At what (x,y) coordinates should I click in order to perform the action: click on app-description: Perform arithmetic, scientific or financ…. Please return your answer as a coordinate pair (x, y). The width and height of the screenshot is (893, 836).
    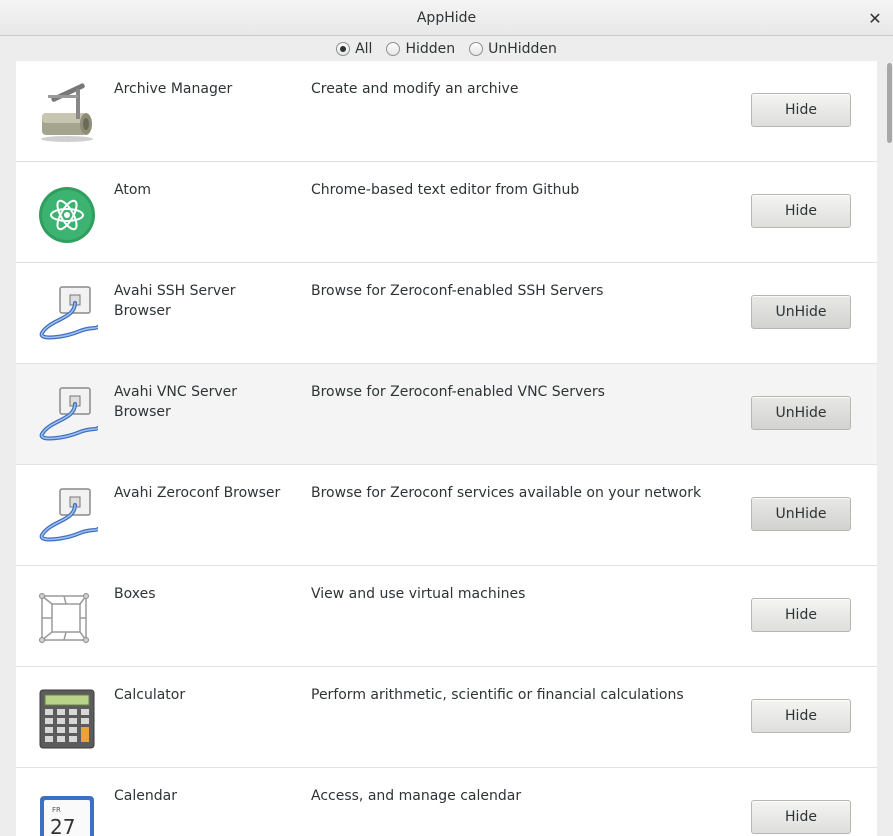
    Looking at the image, I should click on (497, 695).